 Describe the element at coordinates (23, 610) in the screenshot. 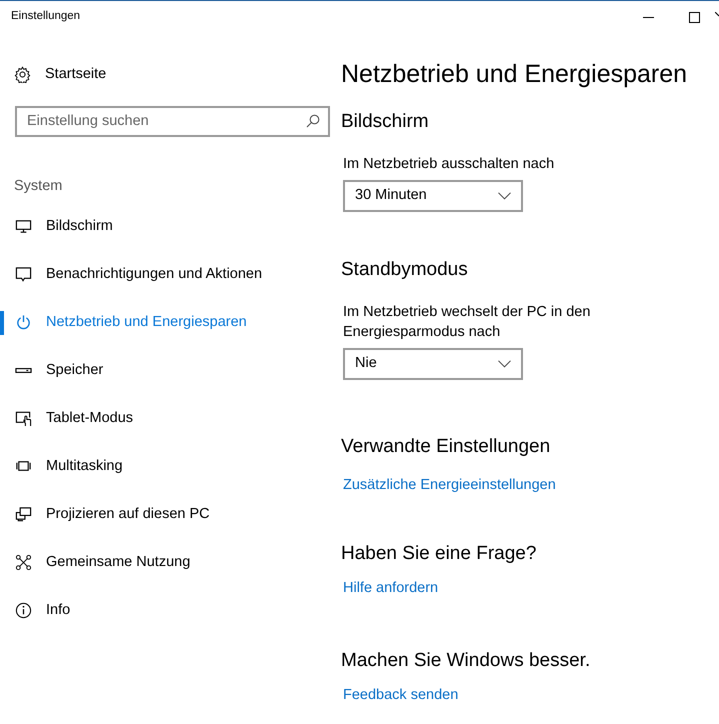

I see `info-icon` at that location.